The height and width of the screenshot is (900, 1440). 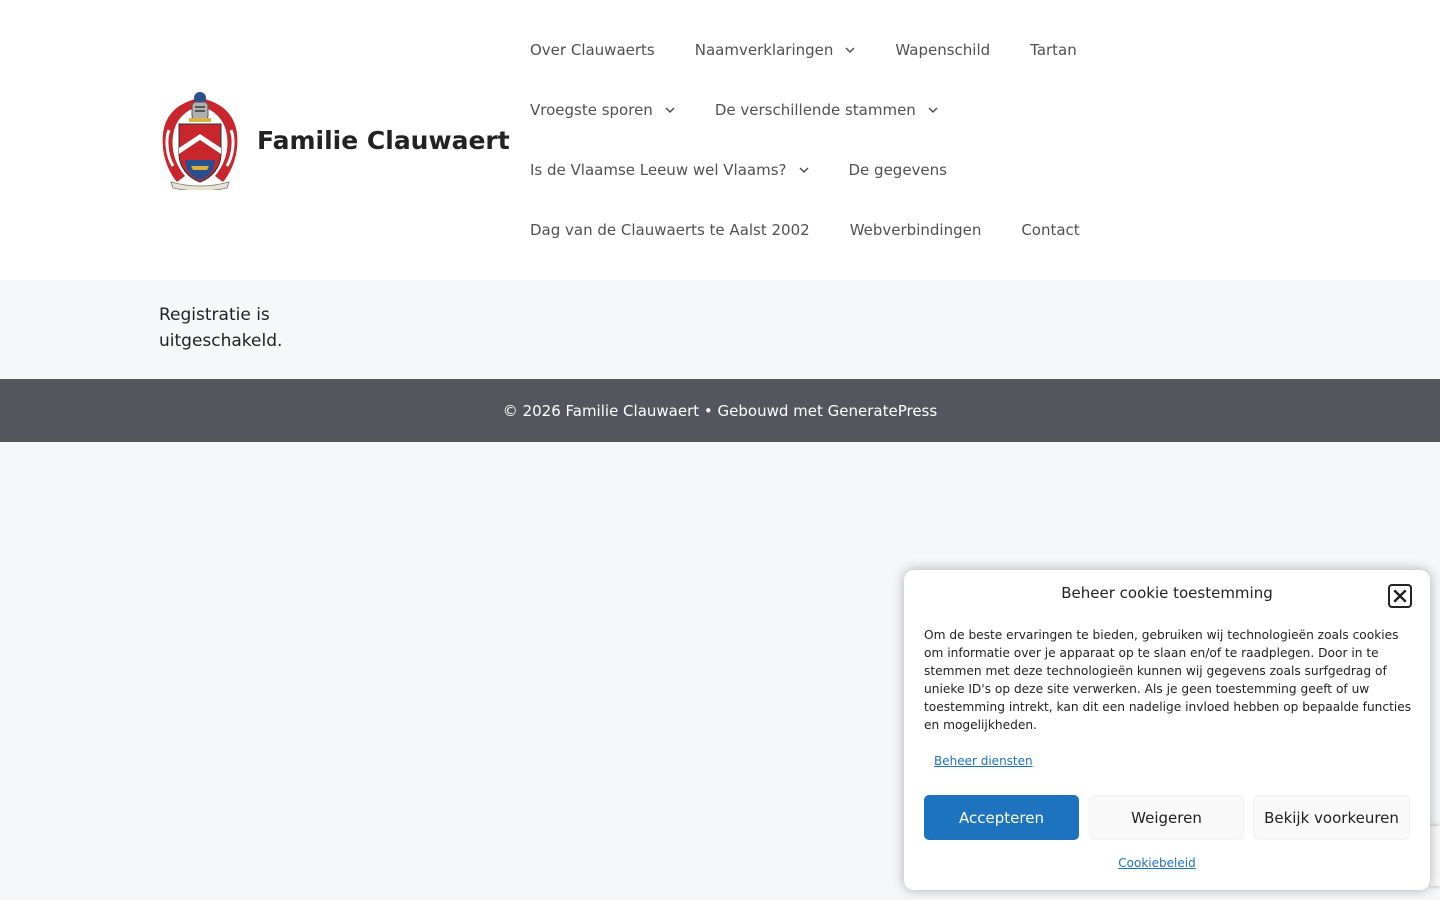 I want to click on nav-item-label: Over Clauwaerts, so click(x=592, y=50).